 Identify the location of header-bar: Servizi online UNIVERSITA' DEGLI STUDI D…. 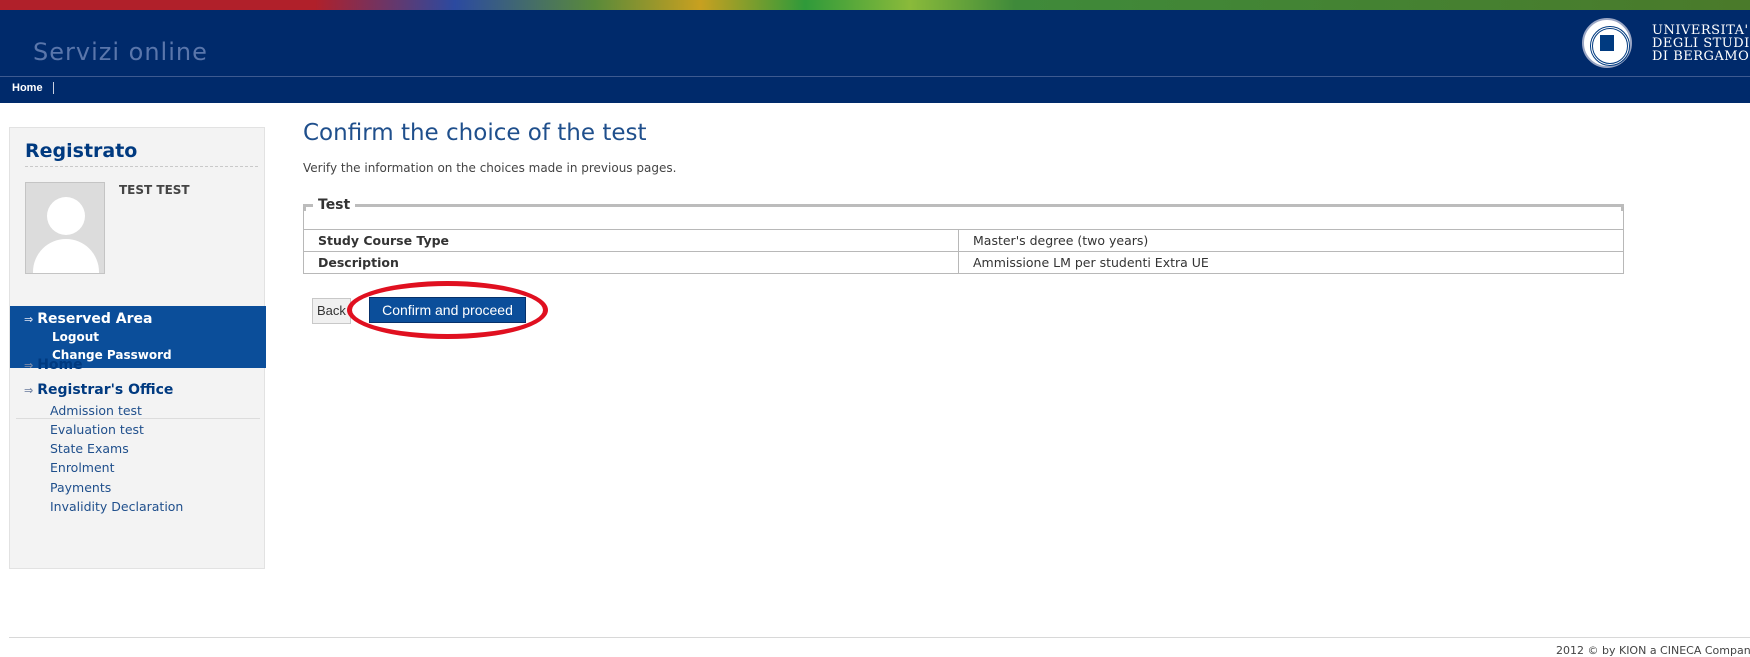
(875, 43).